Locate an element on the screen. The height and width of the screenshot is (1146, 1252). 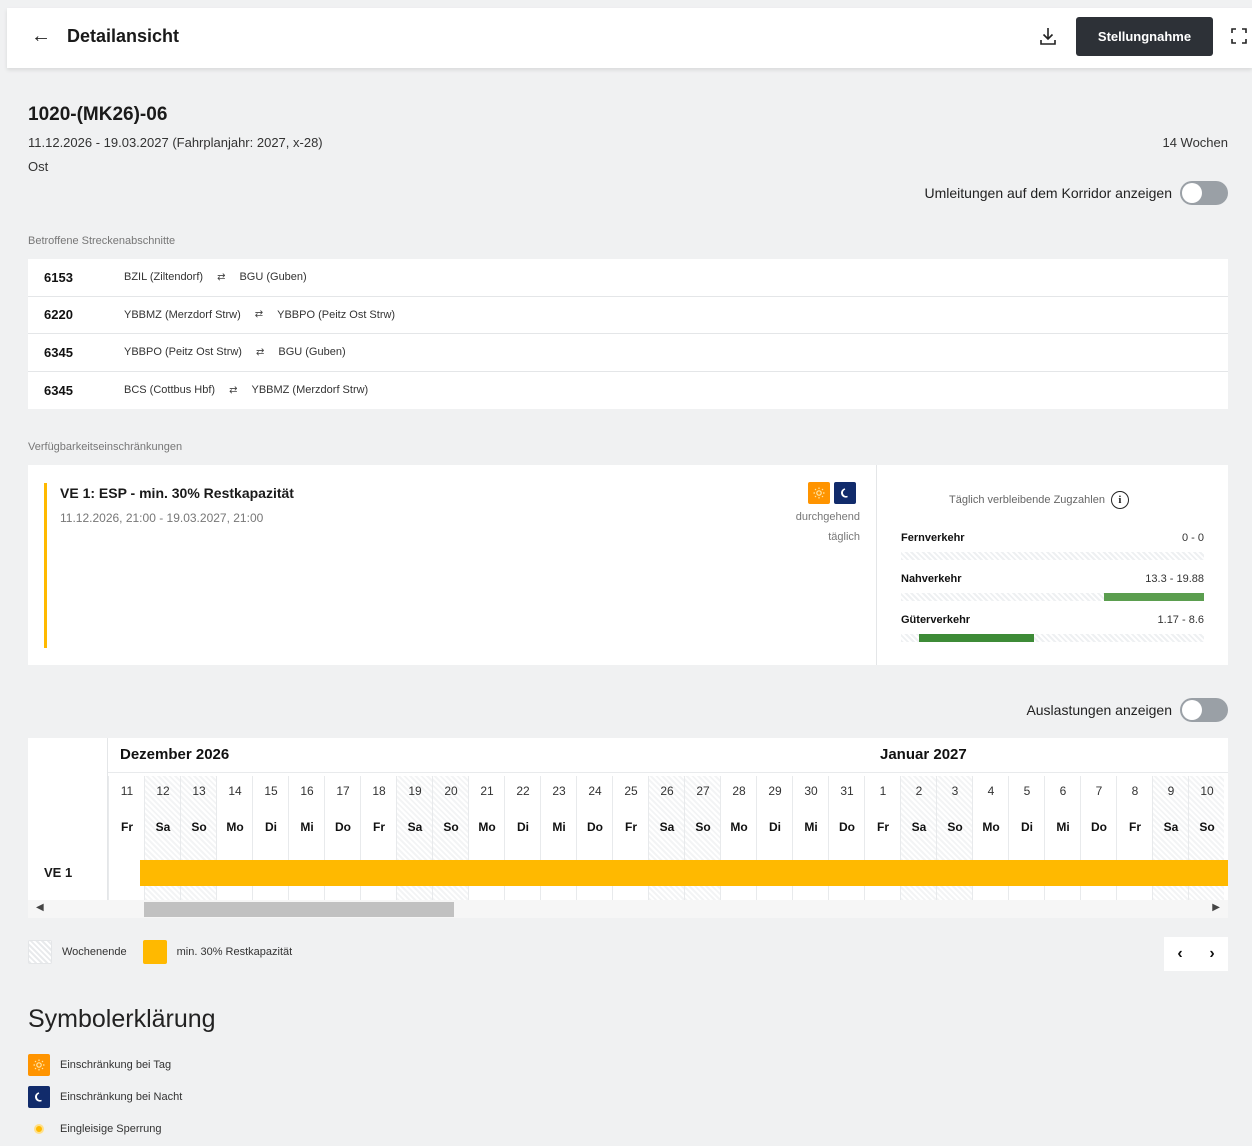
scroll-right-arrow-icon: ▶ is located at coordinates (1216, 907).